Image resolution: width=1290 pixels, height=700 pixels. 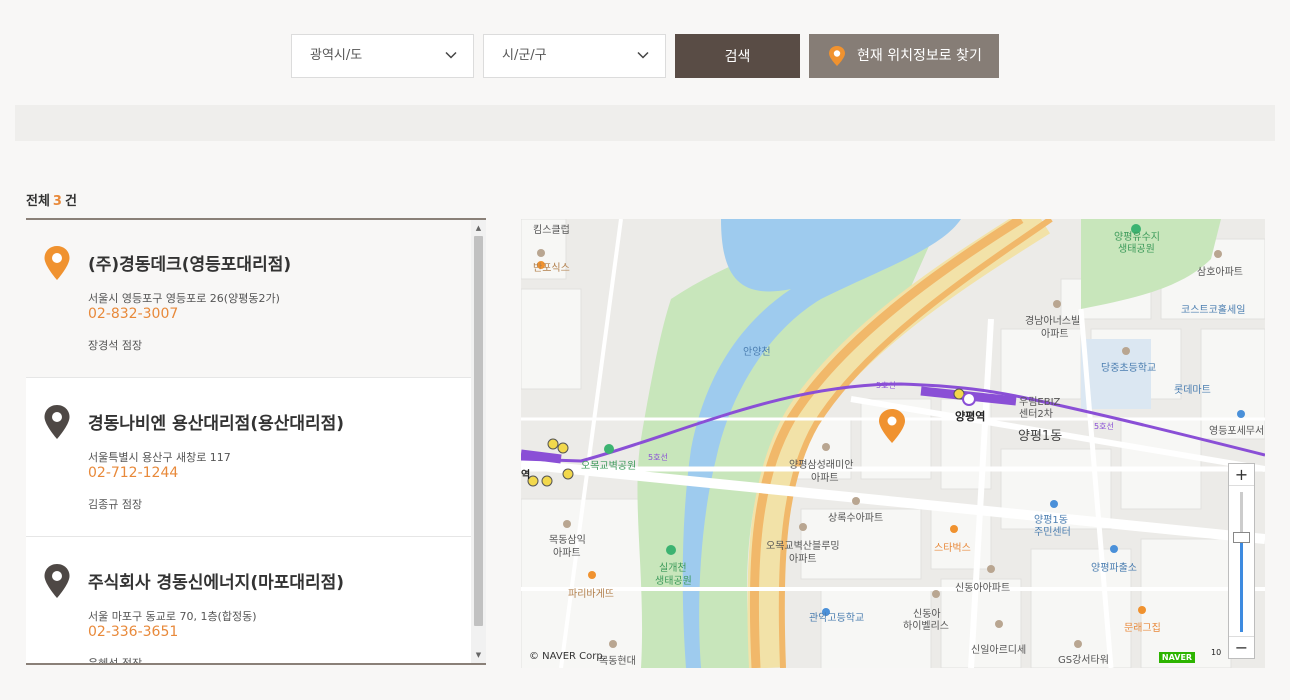 What do you see at coordinates (574, 56) in the screenshot?
I see `district-select: 시/군/구` at bounding box center [574, 56].